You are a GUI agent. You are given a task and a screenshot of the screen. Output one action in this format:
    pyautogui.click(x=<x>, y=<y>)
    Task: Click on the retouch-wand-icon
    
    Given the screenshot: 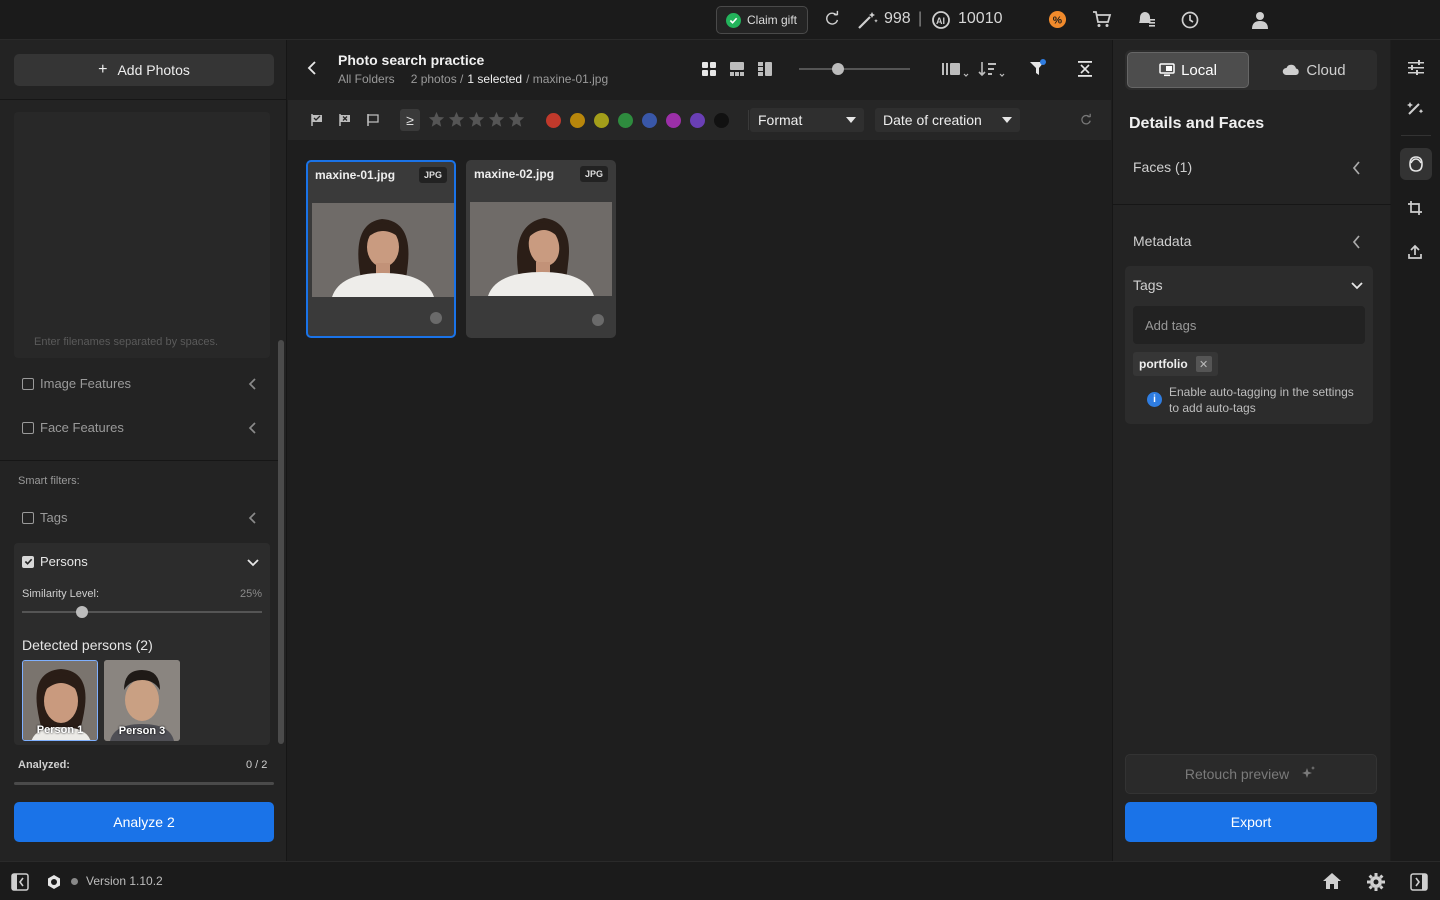 What is the action you would take?
    pyautogui.click(x=1416, y=108)
    